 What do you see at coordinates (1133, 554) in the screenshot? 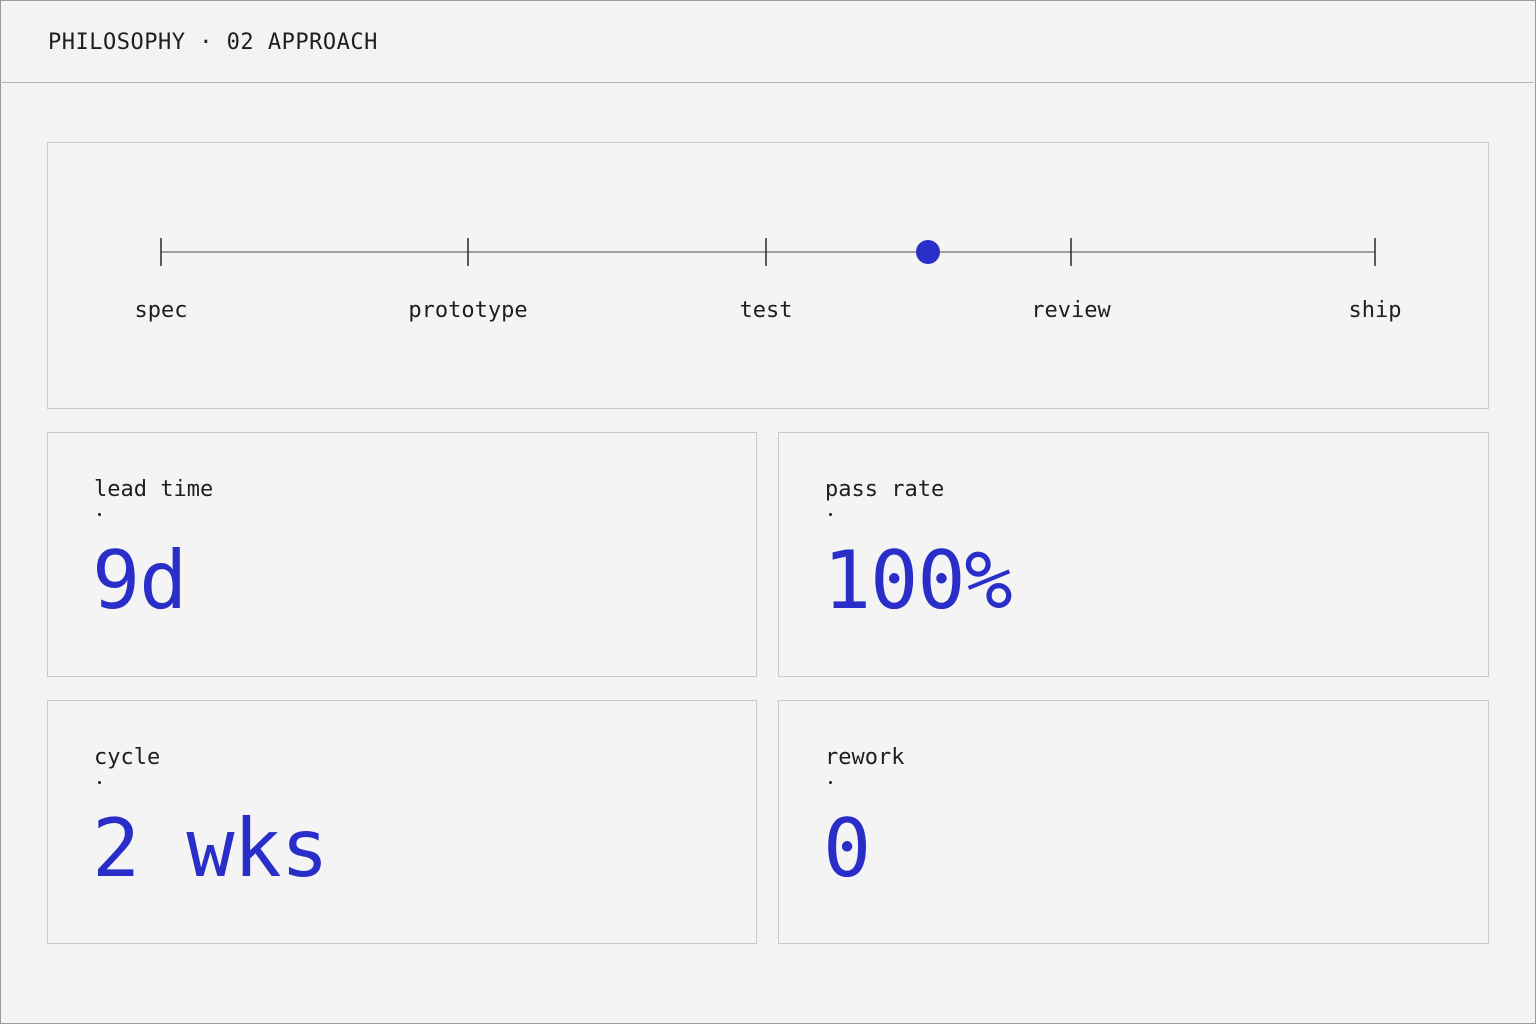
I see `metric-card-pass-rate: pass rate 100%` at bounding box center [1133, 554].